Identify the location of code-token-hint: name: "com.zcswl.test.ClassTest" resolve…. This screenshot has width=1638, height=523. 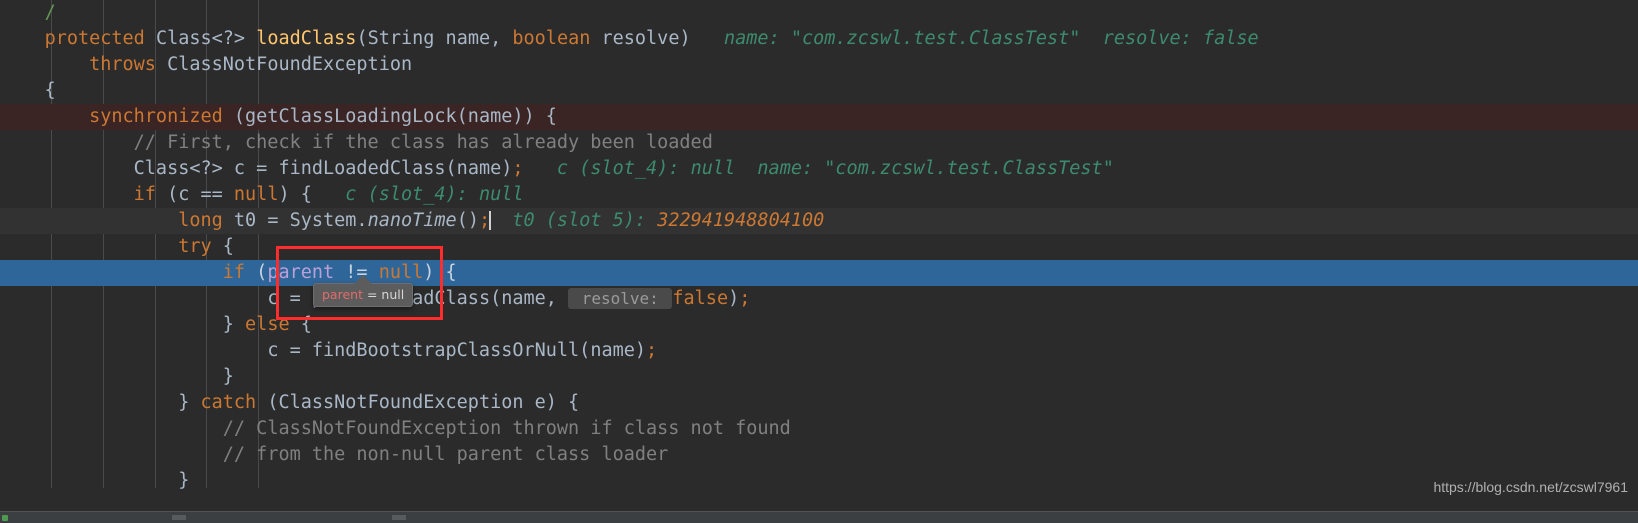
(974, 38).